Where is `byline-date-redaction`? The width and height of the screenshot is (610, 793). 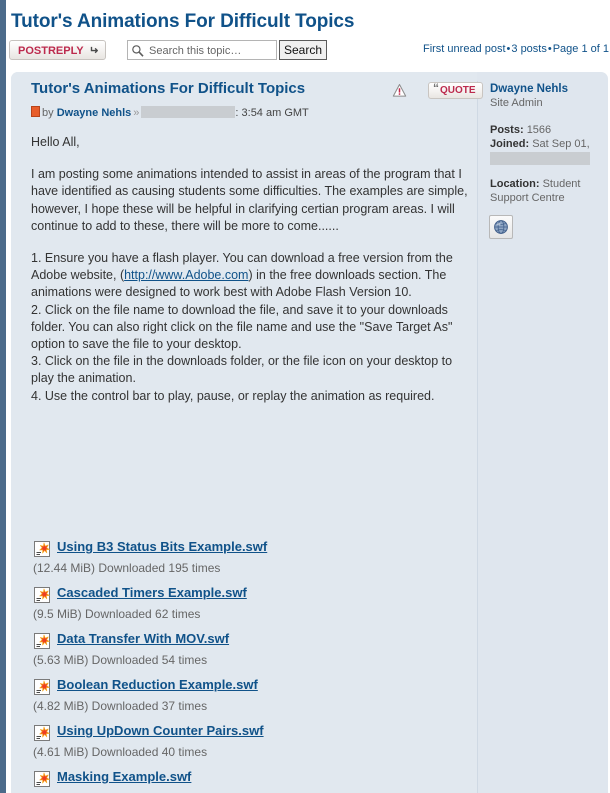 byline-date-redaction is located at coordinates (188, 112).